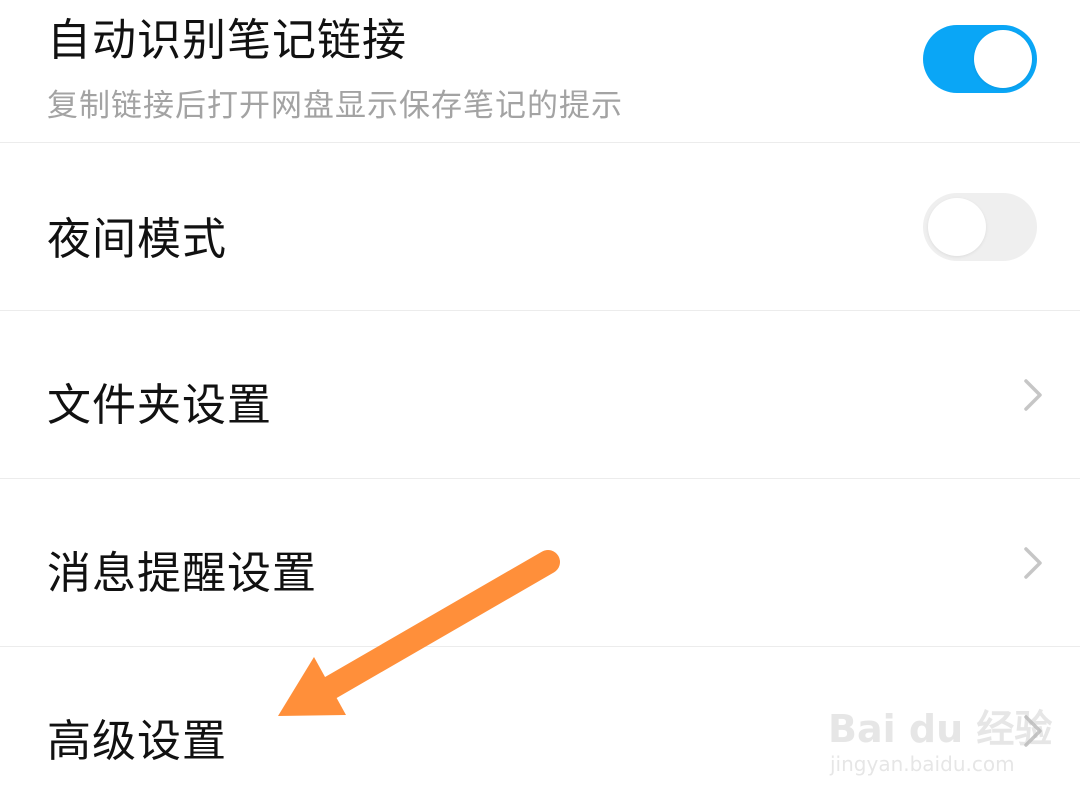 Image resolution: width=1080 pixels, height=808 pixels. What do you see at coordinates (137, 239) in the screenshot?
I see `setting-label: 夜间模式` at bounding box center [137, 239].